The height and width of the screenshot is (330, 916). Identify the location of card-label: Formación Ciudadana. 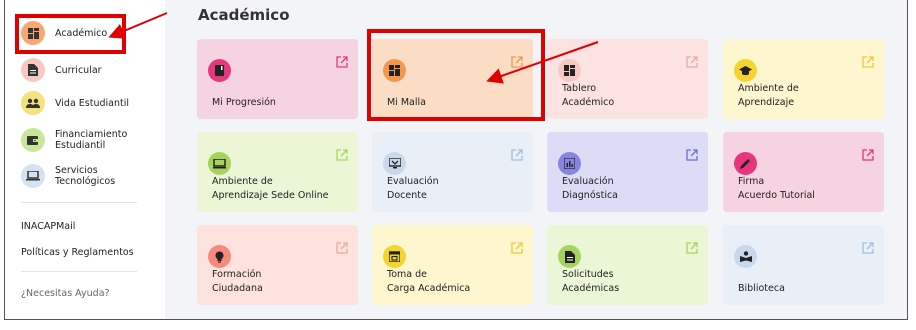
(237, 281).